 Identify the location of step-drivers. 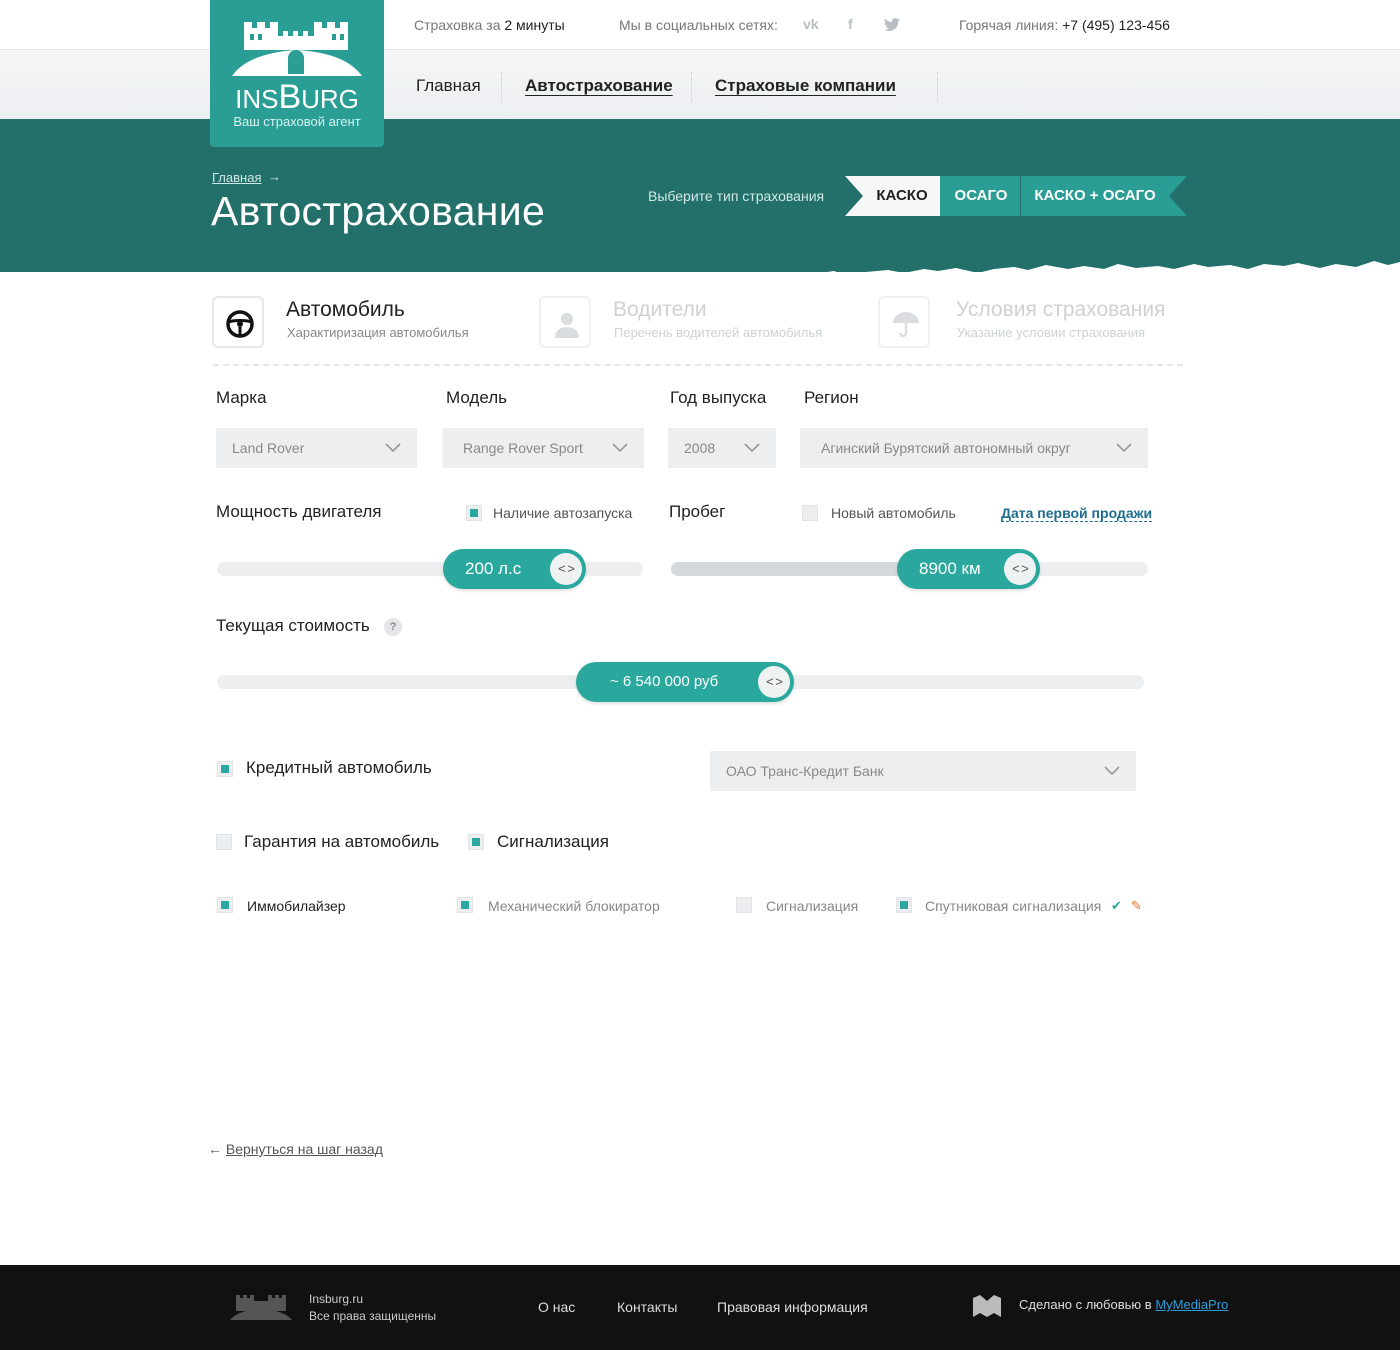
(565, 322).